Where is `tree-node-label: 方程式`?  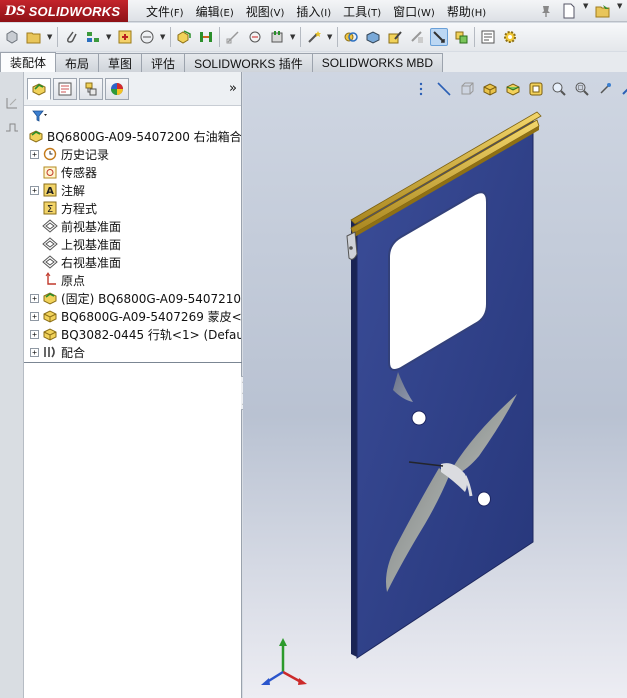 tree-node-label: 方程式 is located at coordinates (79, 208).